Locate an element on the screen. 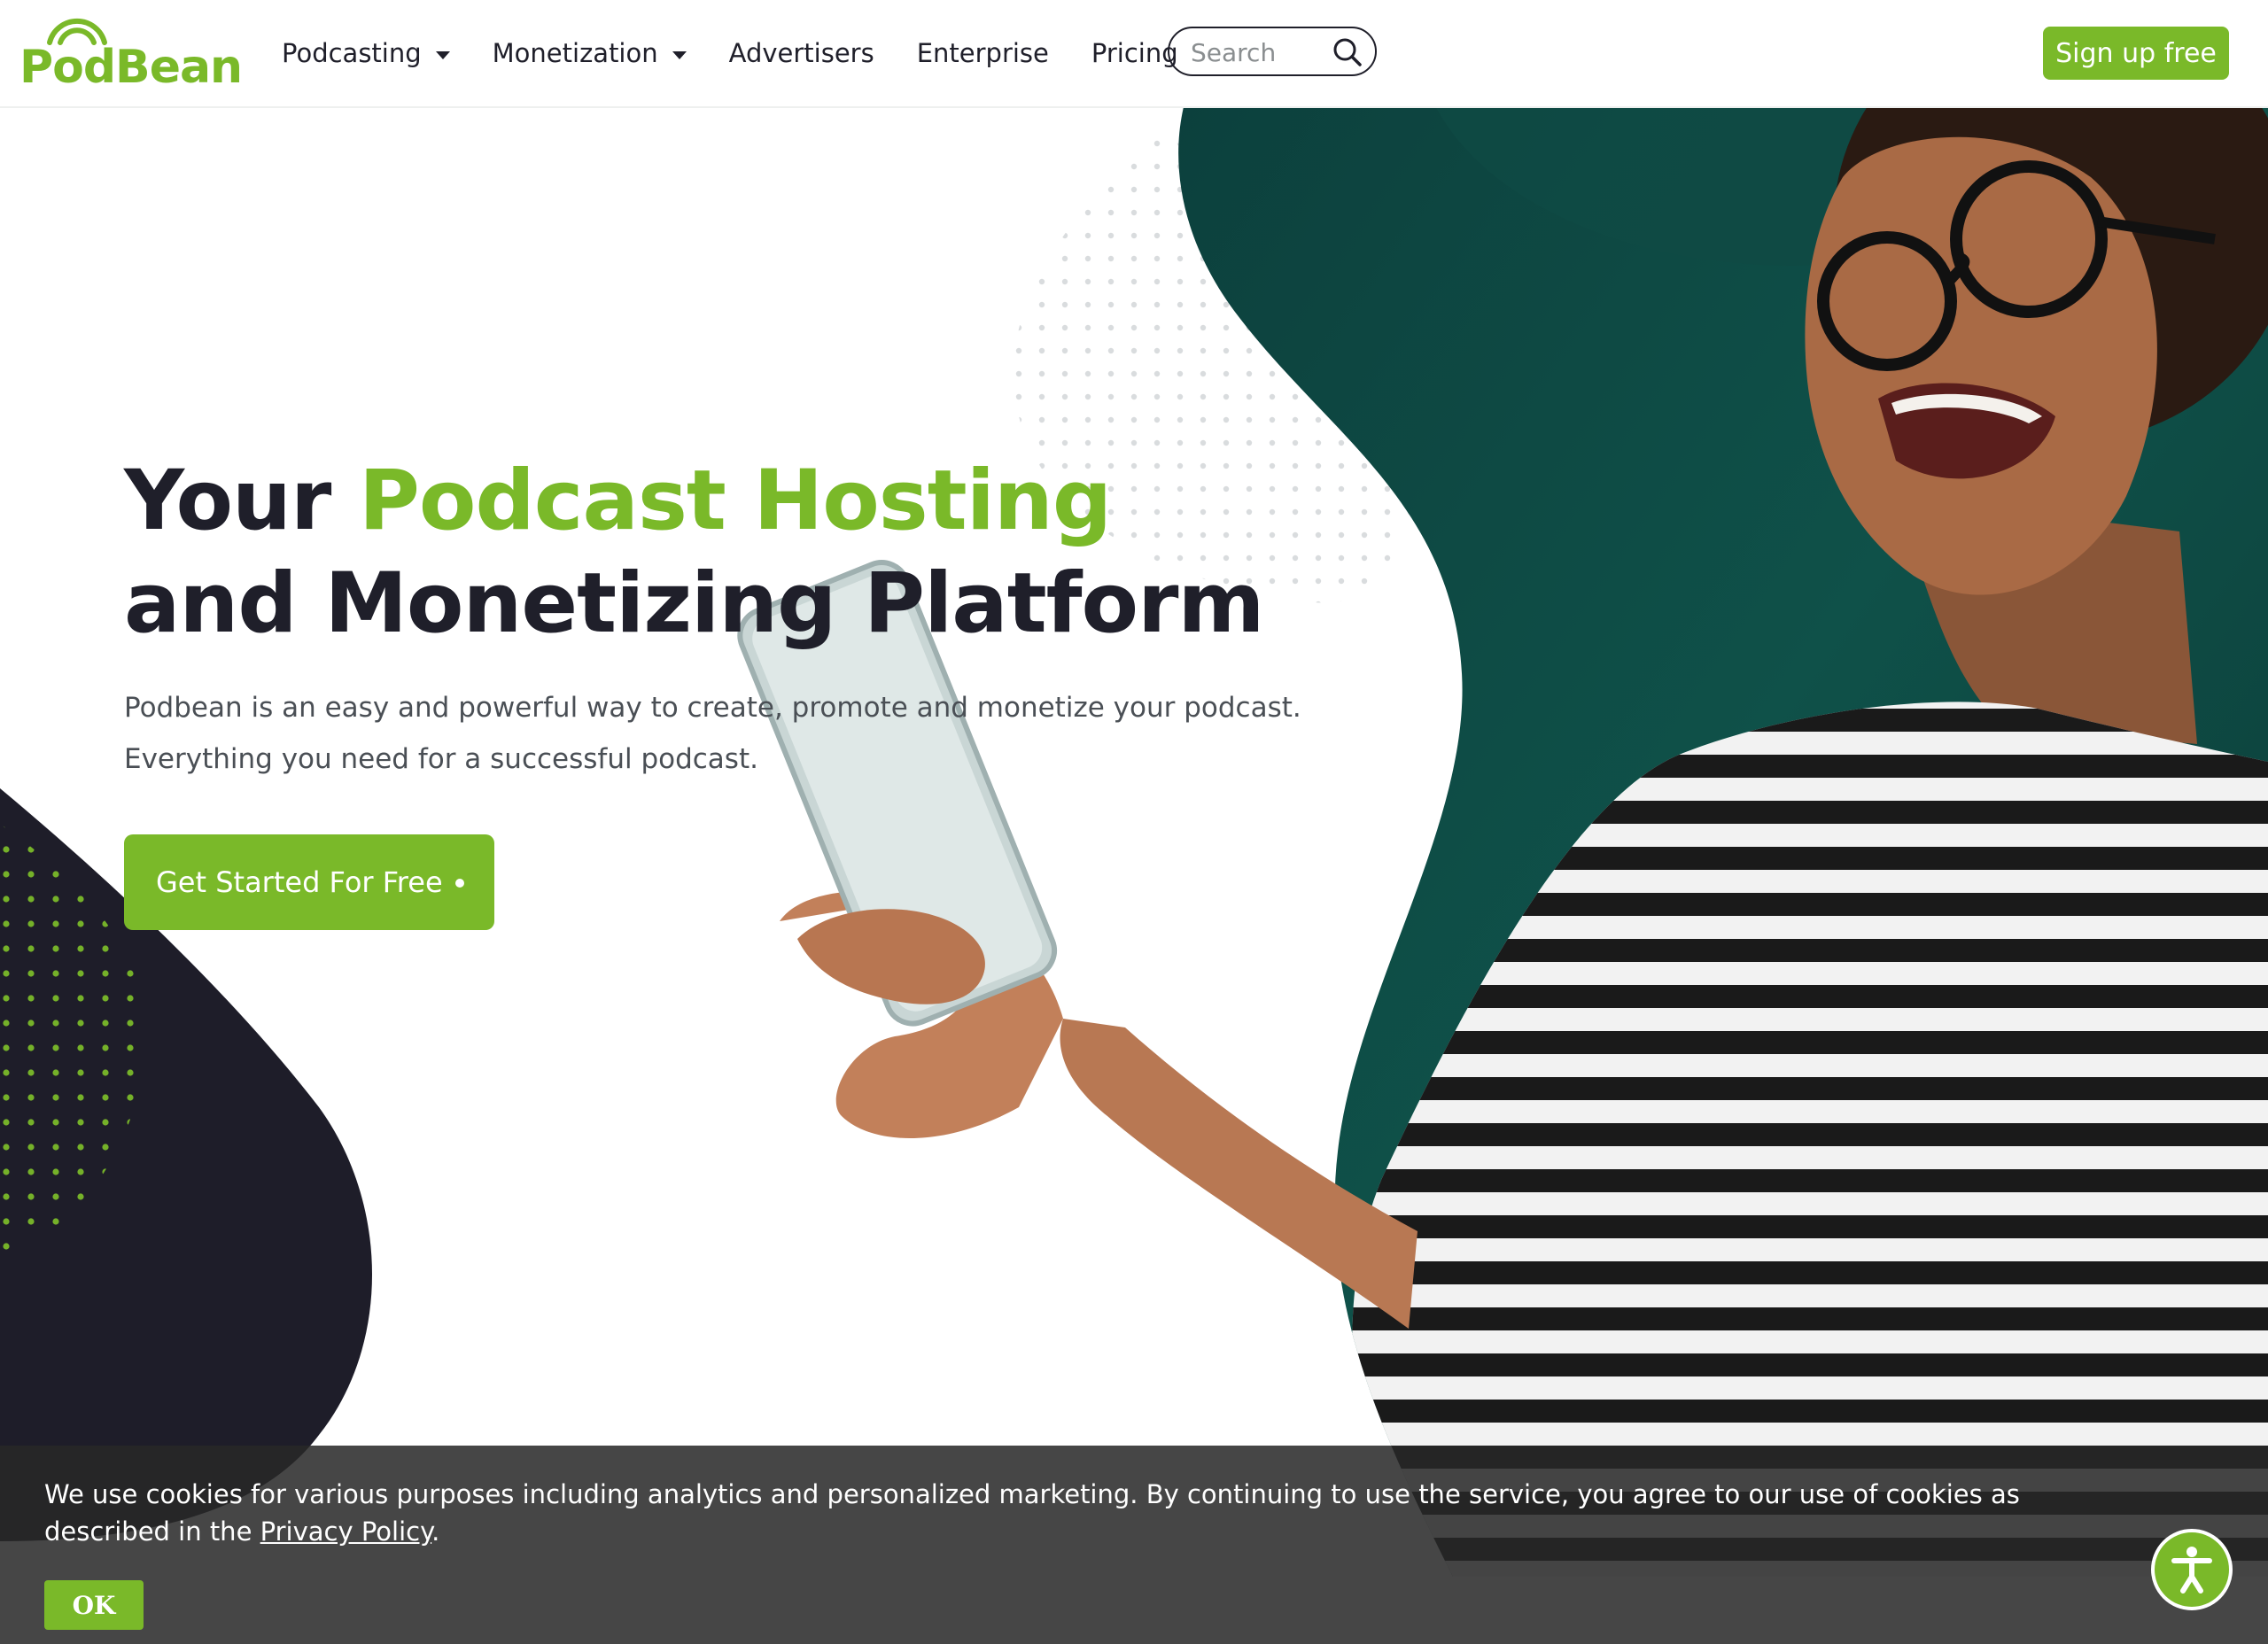 The image size is (2268, 1644). cookie-ok-button: OK is located at coordinates (94, 1605).